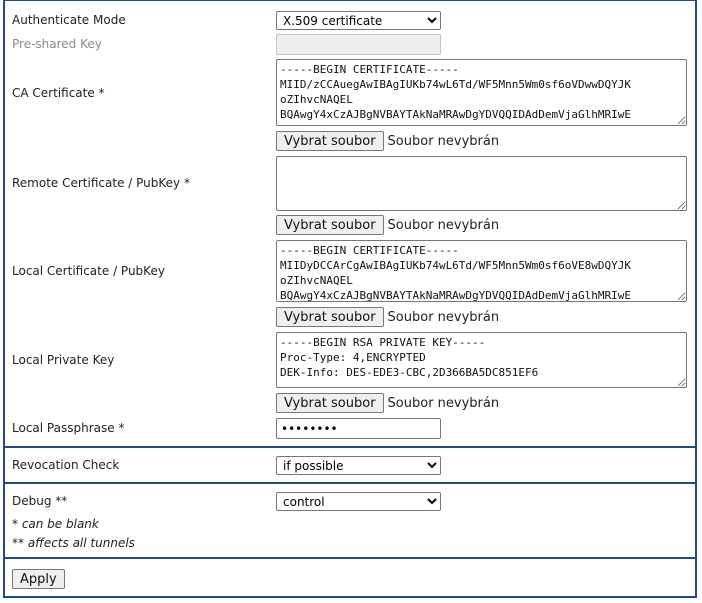 Image resolution: width=702 pixels, height=603 pixels. I want to click on passphrase-label: Local Passphrase *, so click(68, 428).